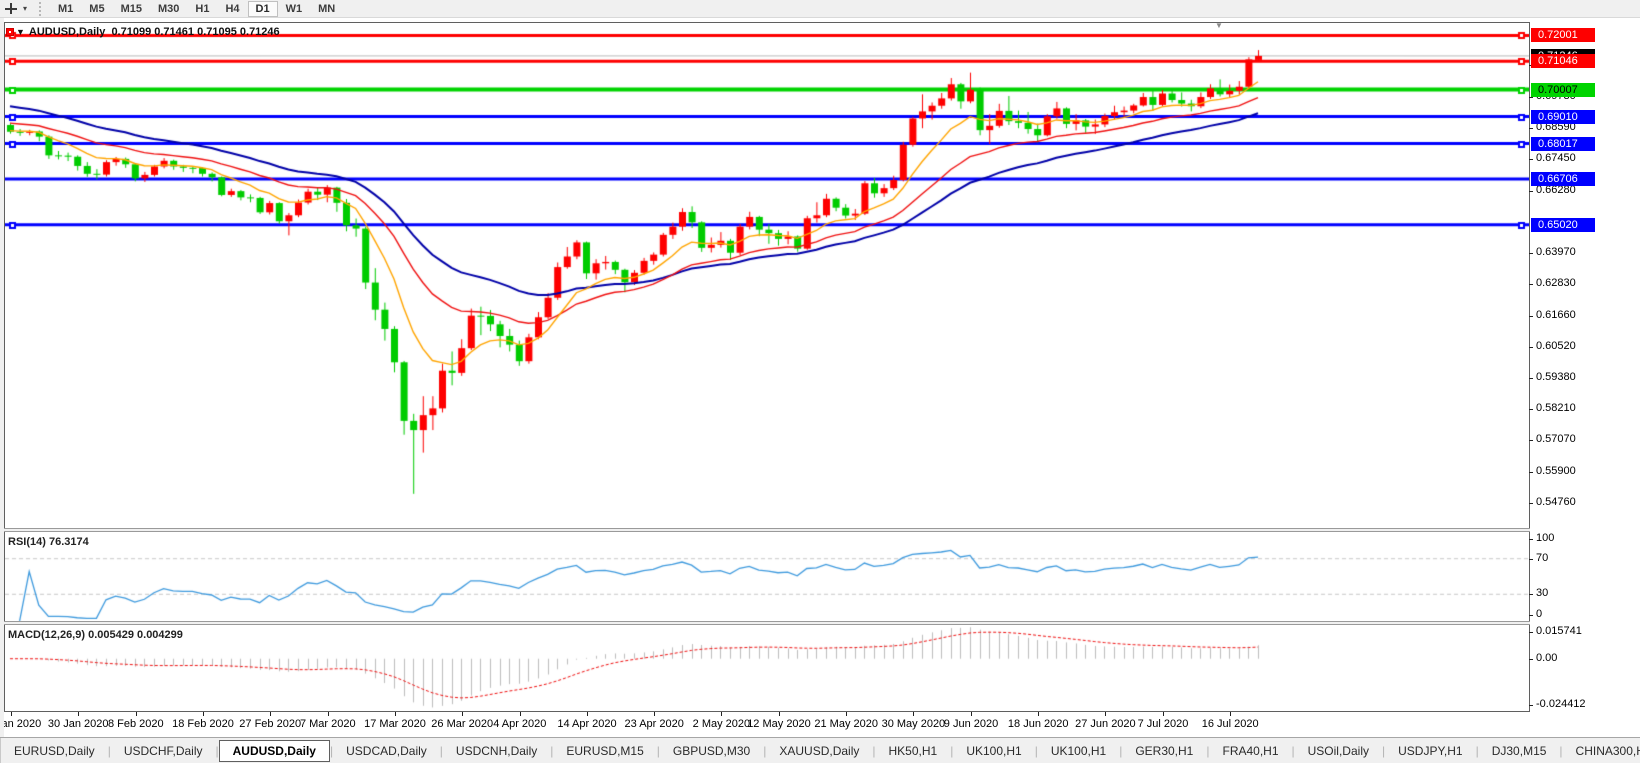  What do you see at coordinates (971, 724) in the screenshot?
I see `date-label: 9 Jun 2020` at bounding box center [971, 724].